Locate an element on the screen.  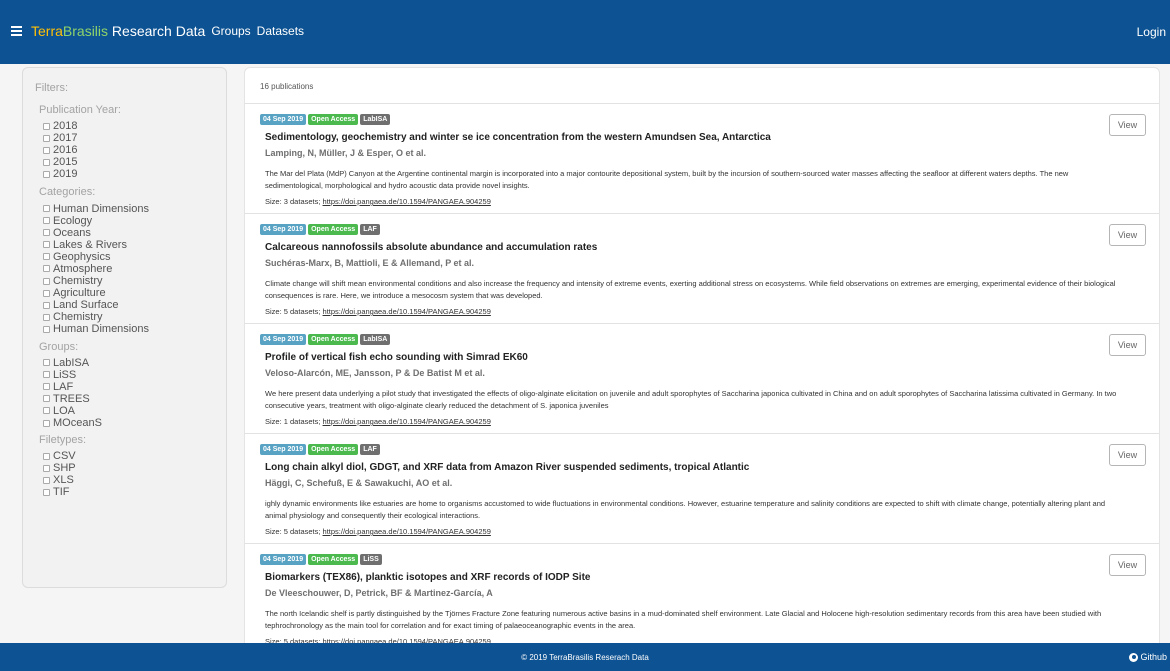
group-badge: LabISA is located at coordinates (375, 119).